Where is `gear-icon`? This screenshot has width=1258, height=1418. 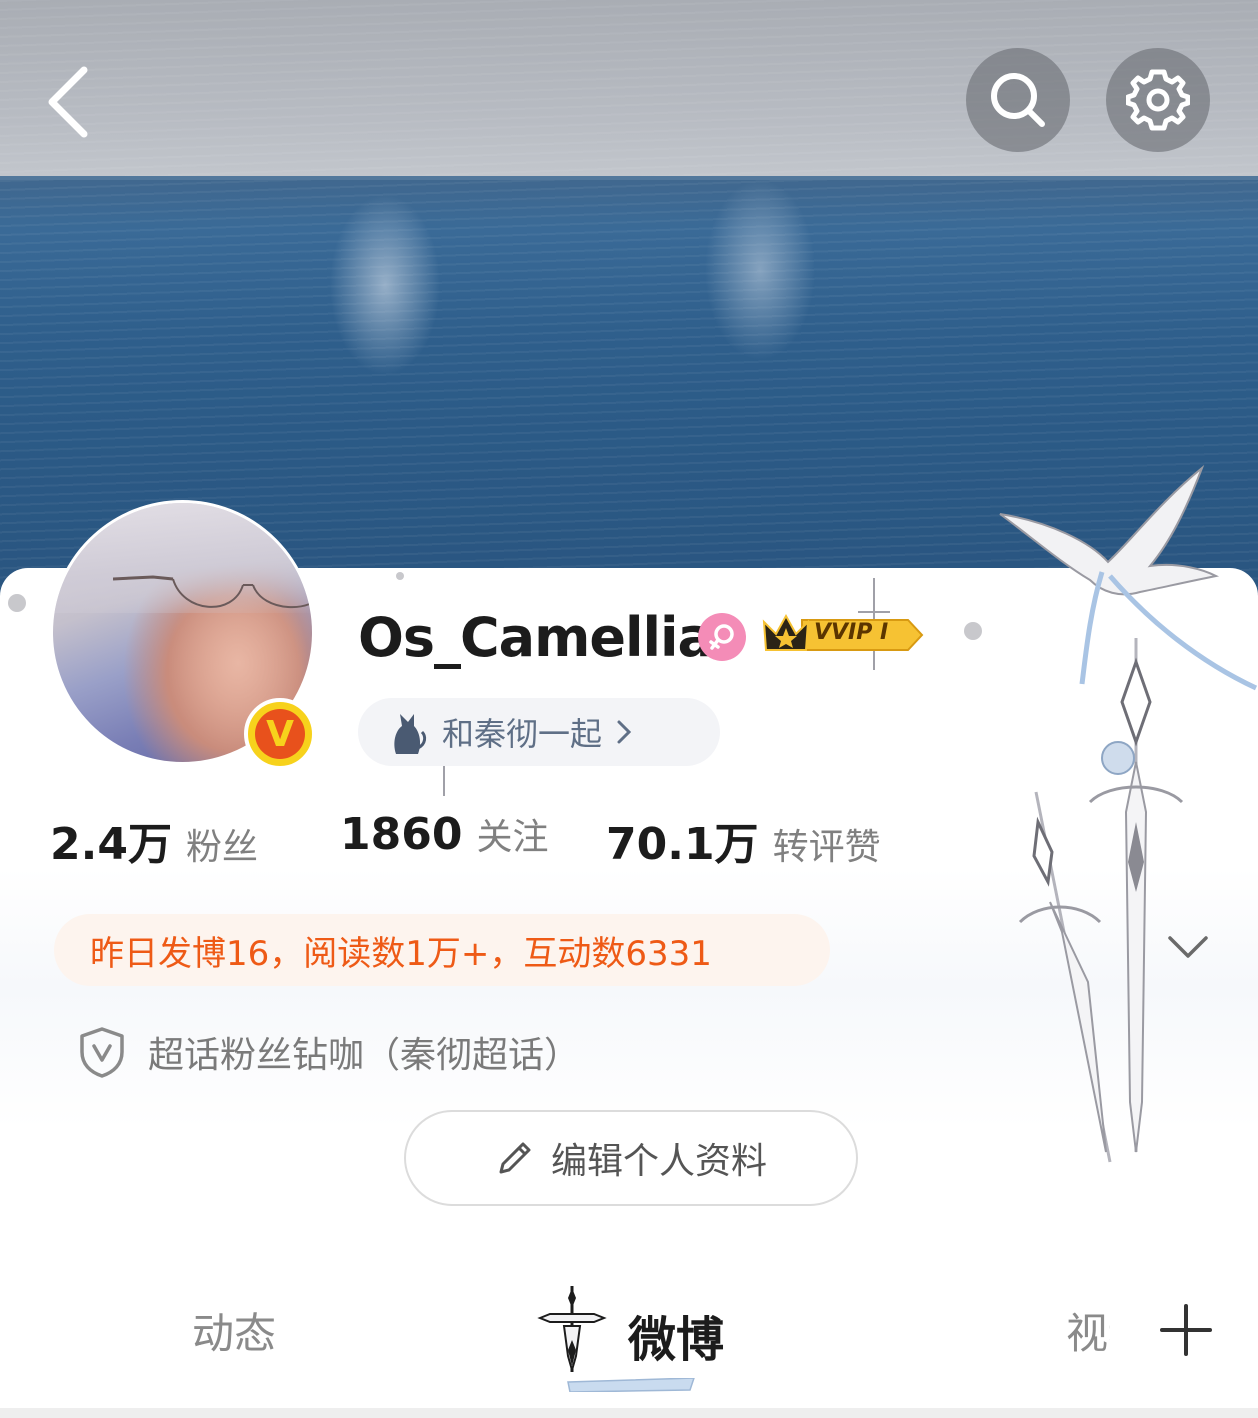 gear-icon is located at coordinates (1158, 100).